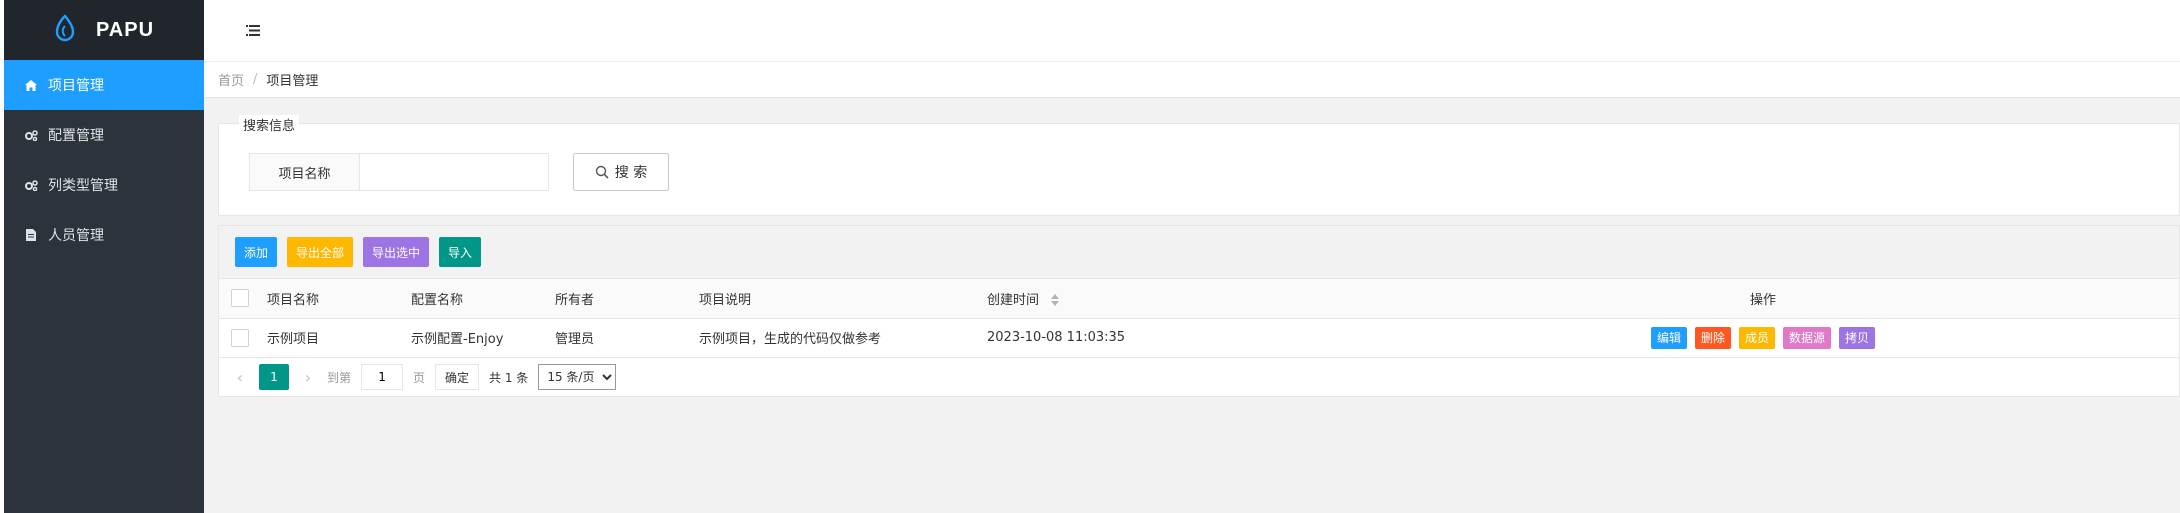  Describe the element at coordinates (125, 29) in the screenshot. I see `brand-name: PAPU` at that location.